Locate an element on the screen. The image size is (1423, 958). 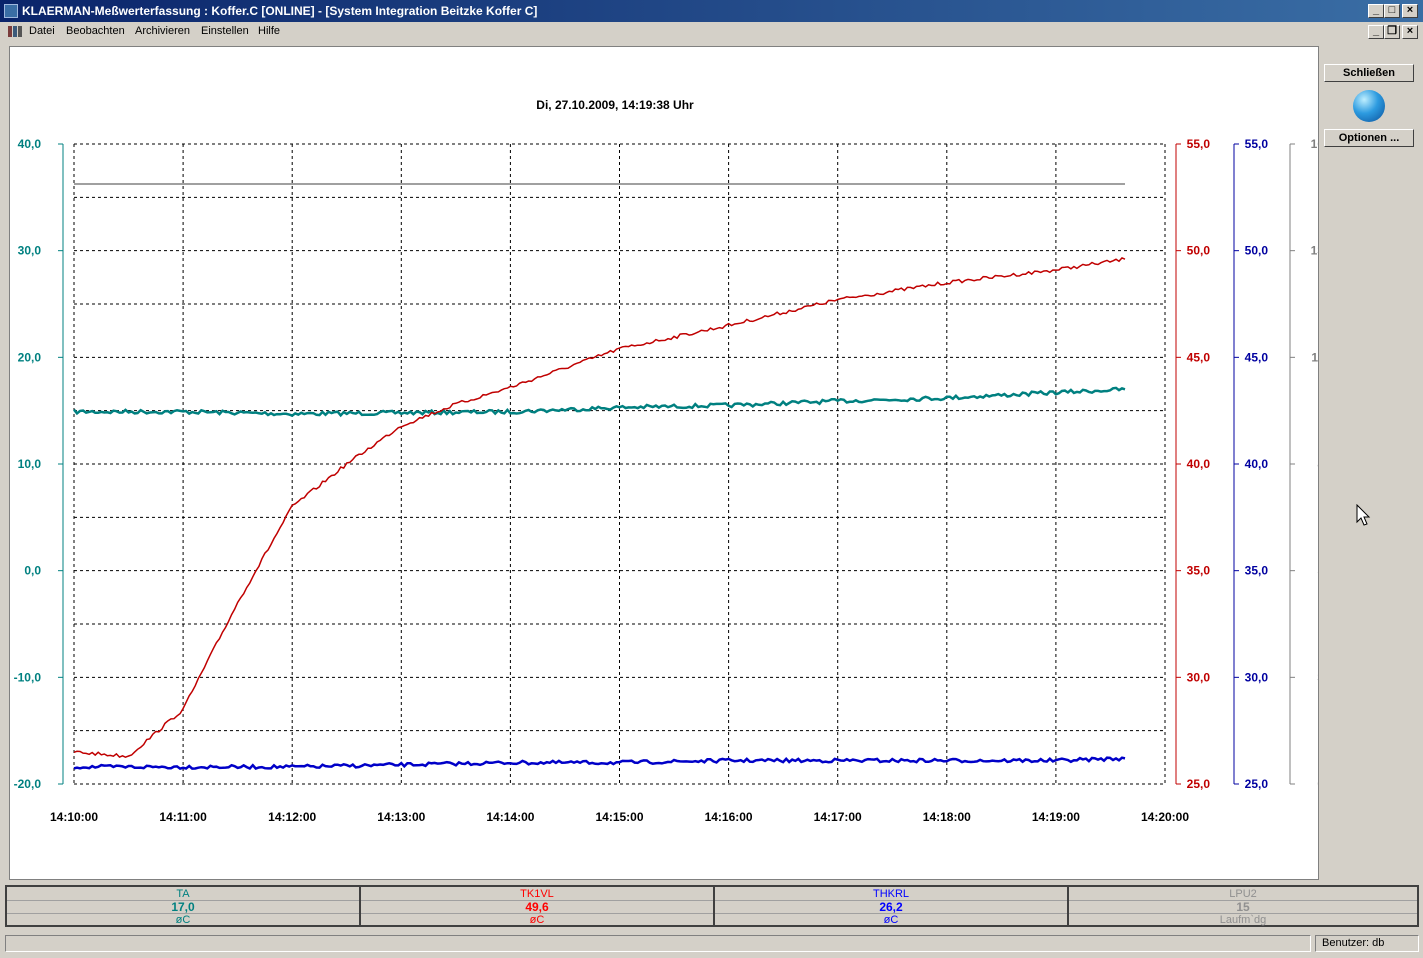
x-tick-label: 14:17:00 is located at coordinates (838, 817).